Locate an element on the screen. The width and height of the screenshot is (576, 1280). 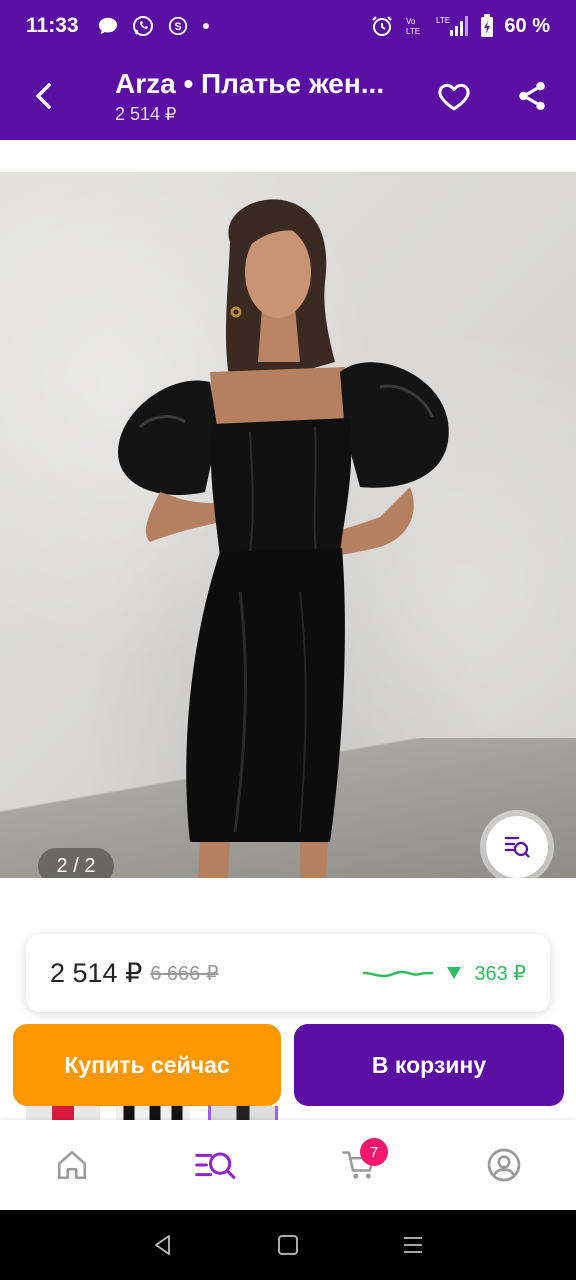
notification-icons: S is located at coordinates (154, 26).